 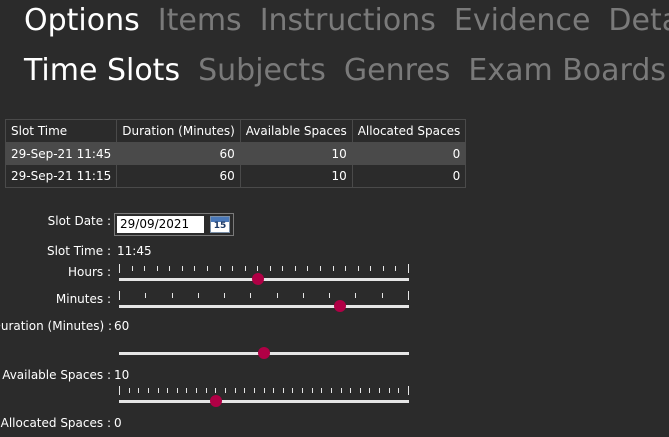 I want to click on tabs-row-secondary: Time Slots Subjects Genres Exam Boards, so click(x=346, y=71).